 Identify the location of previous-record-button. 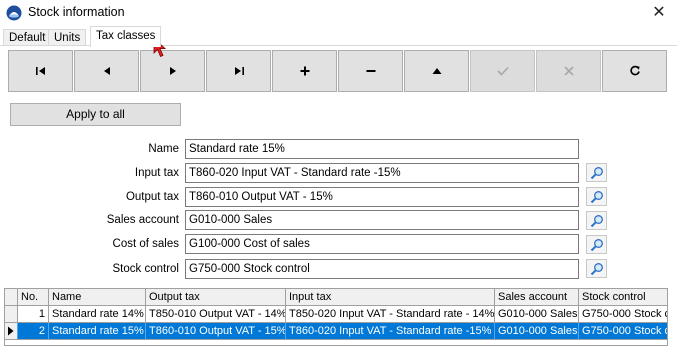
(106, 71).